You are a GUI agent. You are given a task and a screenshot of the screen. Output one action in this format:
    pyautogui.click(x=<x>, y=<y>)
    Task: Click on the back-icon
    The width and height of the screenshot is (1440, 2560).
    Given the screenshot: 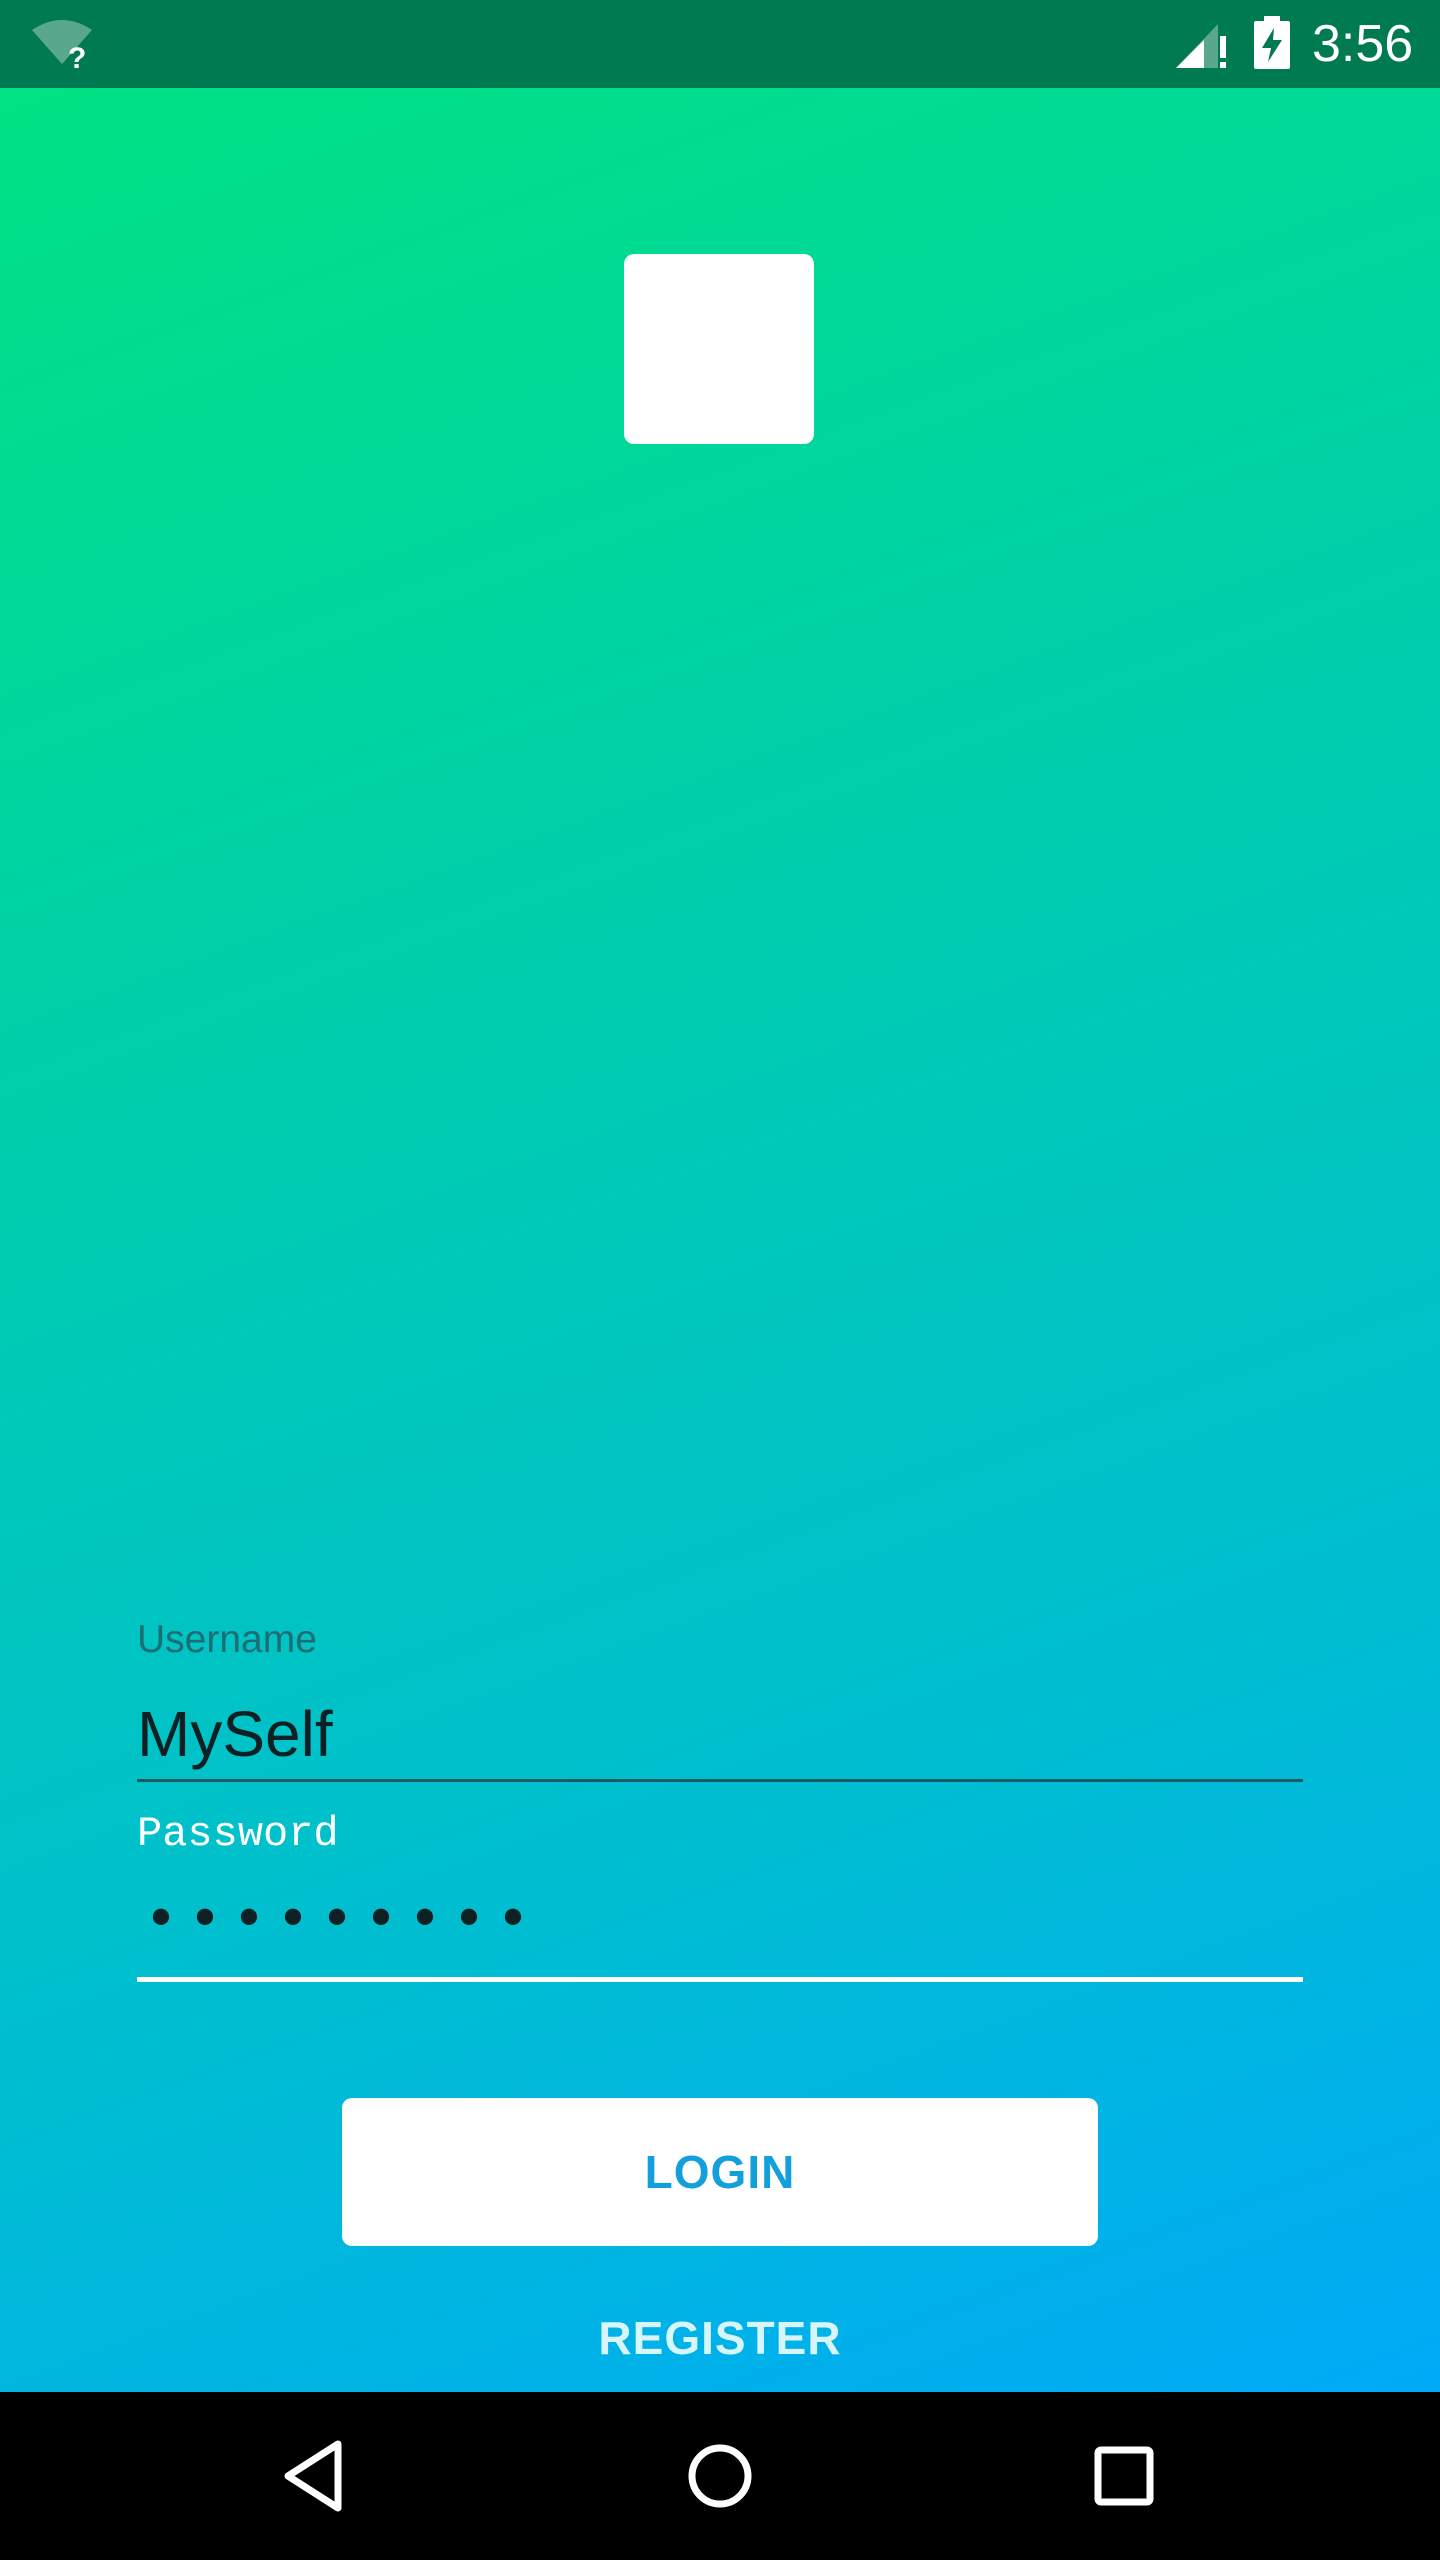 What is the action you would take?
    pyautogui.click(x=316, y=2476)
    